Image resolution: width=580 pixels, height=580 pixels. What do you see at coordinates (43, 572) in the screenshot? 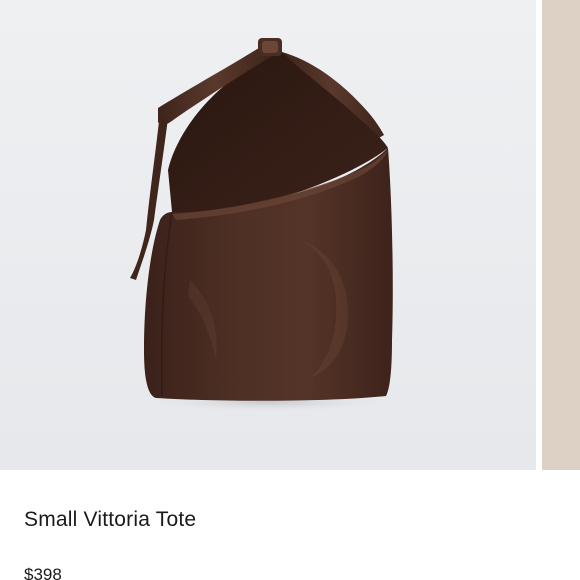
I see `product-price: $398` at bounding box center [43, 572].